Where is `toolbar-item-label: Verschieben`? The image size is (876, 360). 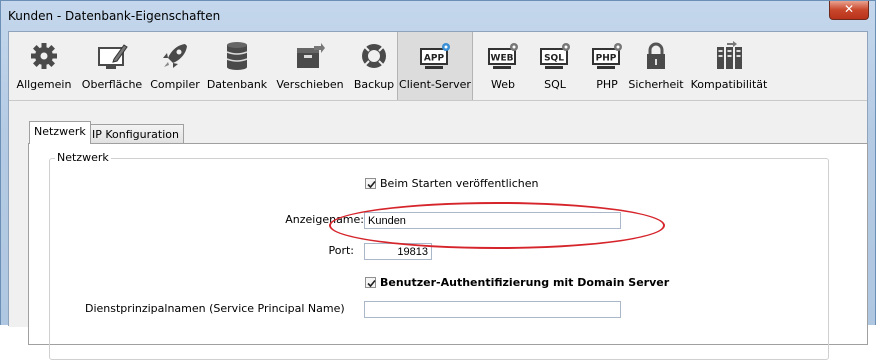 toolbar-item-label: Verschieben is located at coordinates (310, 84).